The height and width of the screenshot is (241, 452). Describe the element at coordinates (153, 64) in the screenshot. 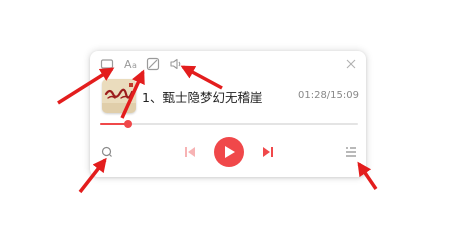

I see `no-image-icon` at that location.